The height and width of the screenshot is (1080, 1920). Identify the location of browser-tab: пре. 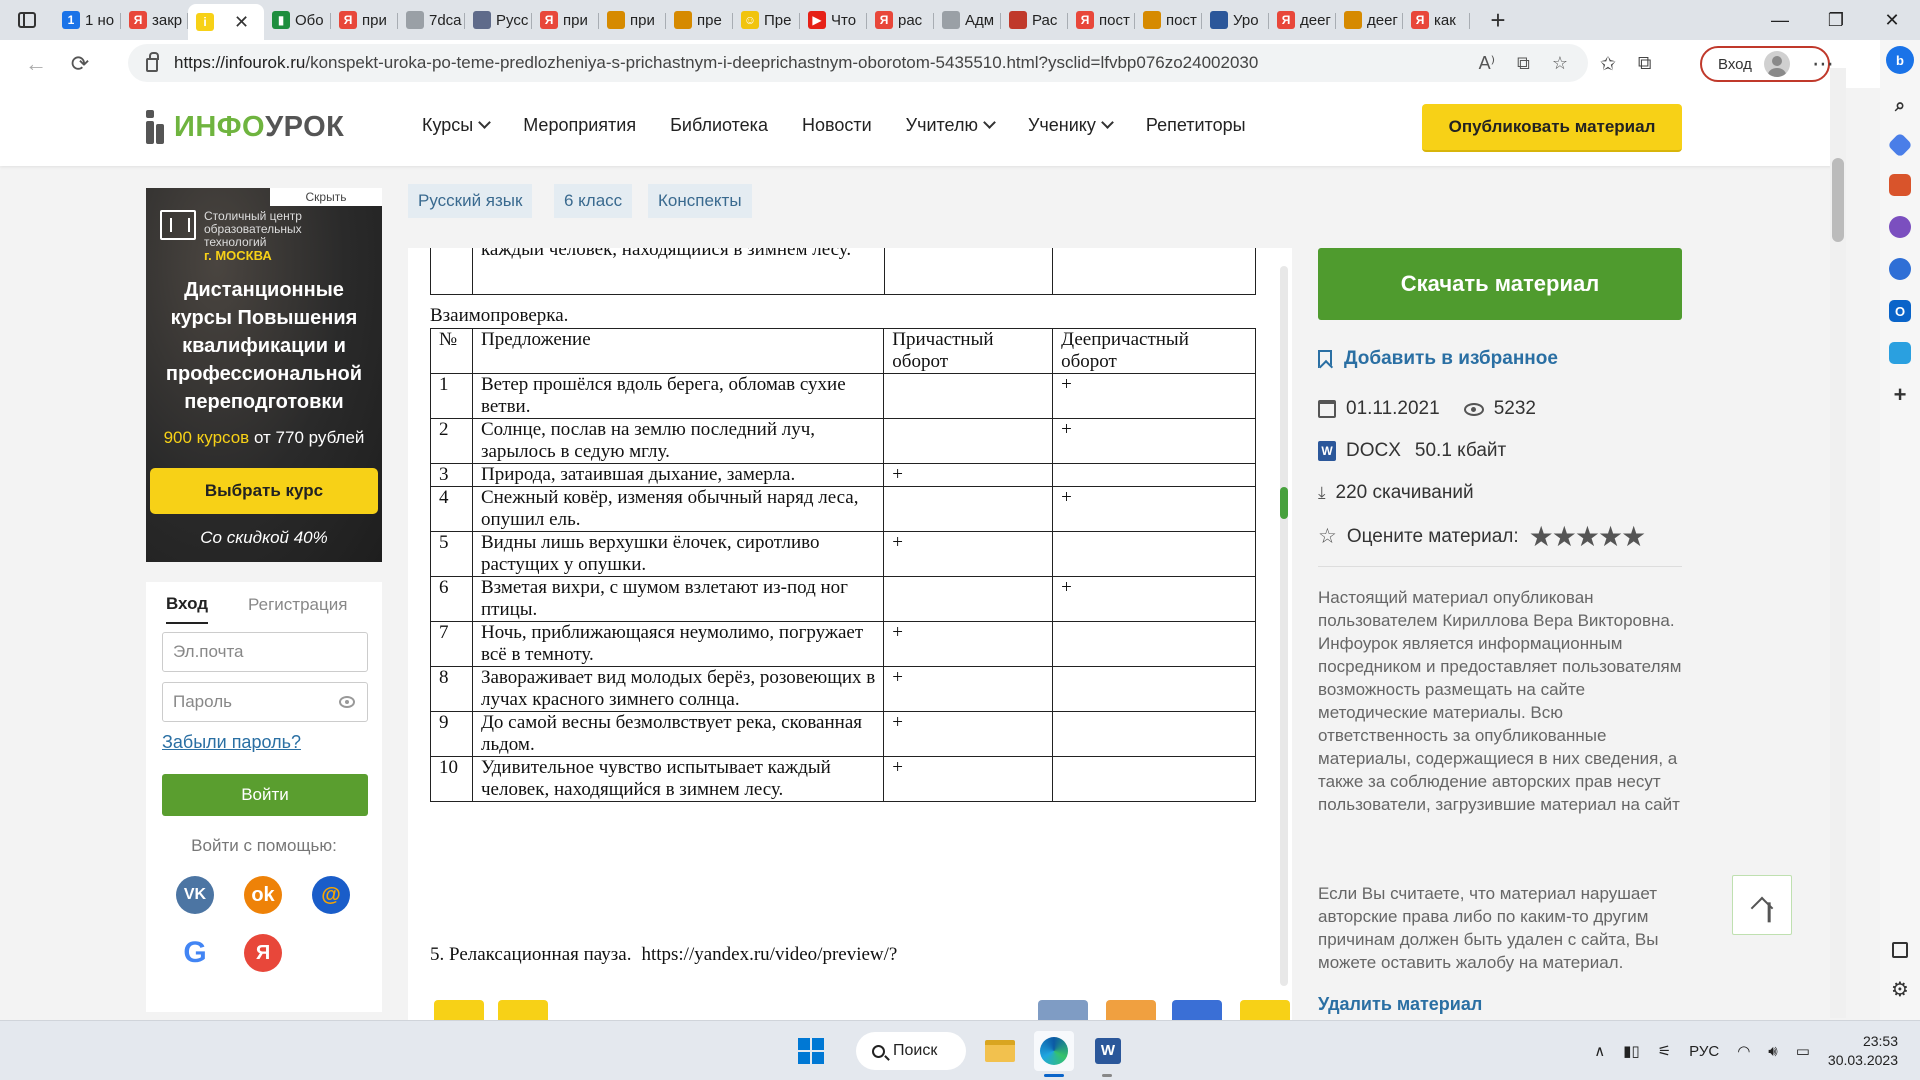
(699, 20).